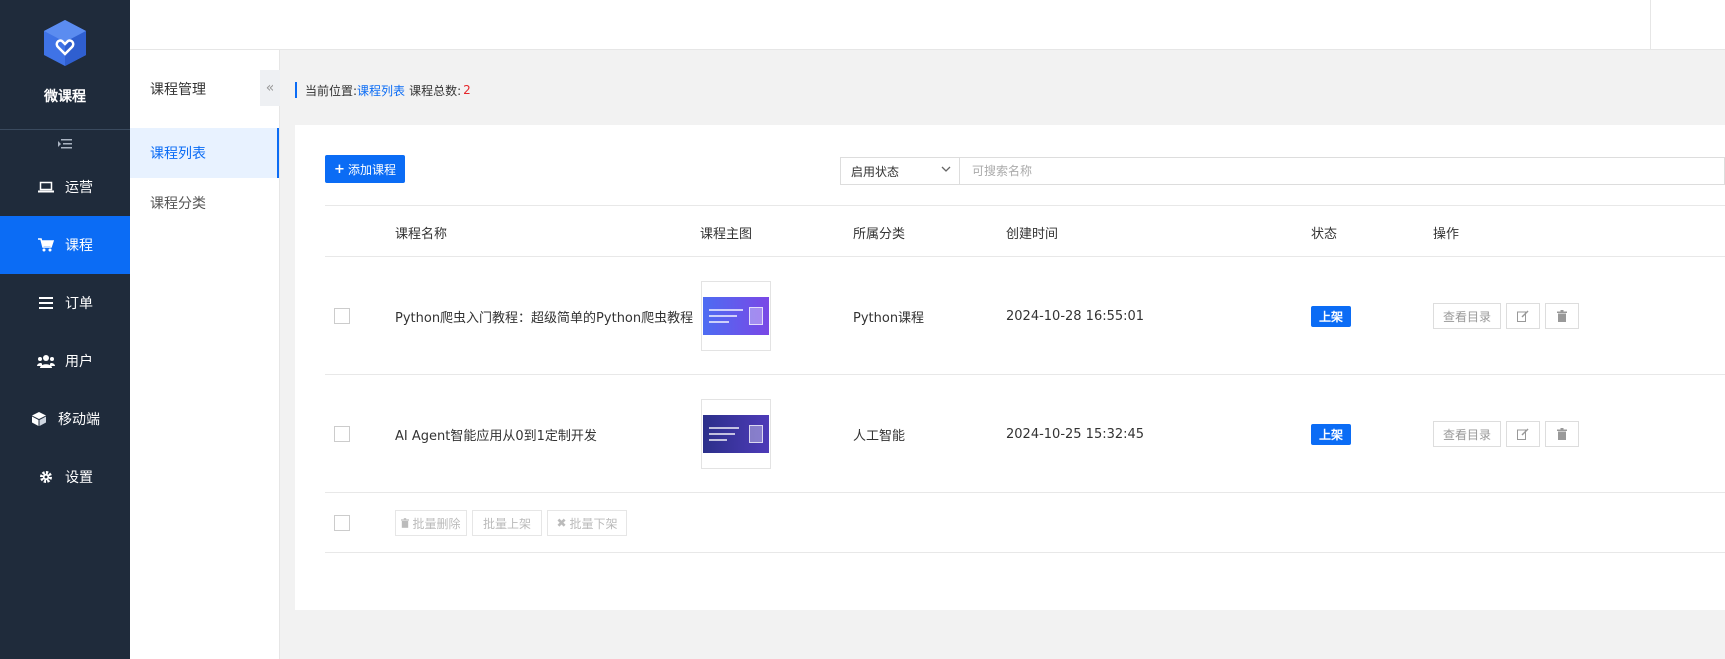 The image size is (1725, 659). What do you see at coordinates (79, 420) in the screenshot?
I see `sidebar-item-label: 移动端` at bounding box center [79, 420].